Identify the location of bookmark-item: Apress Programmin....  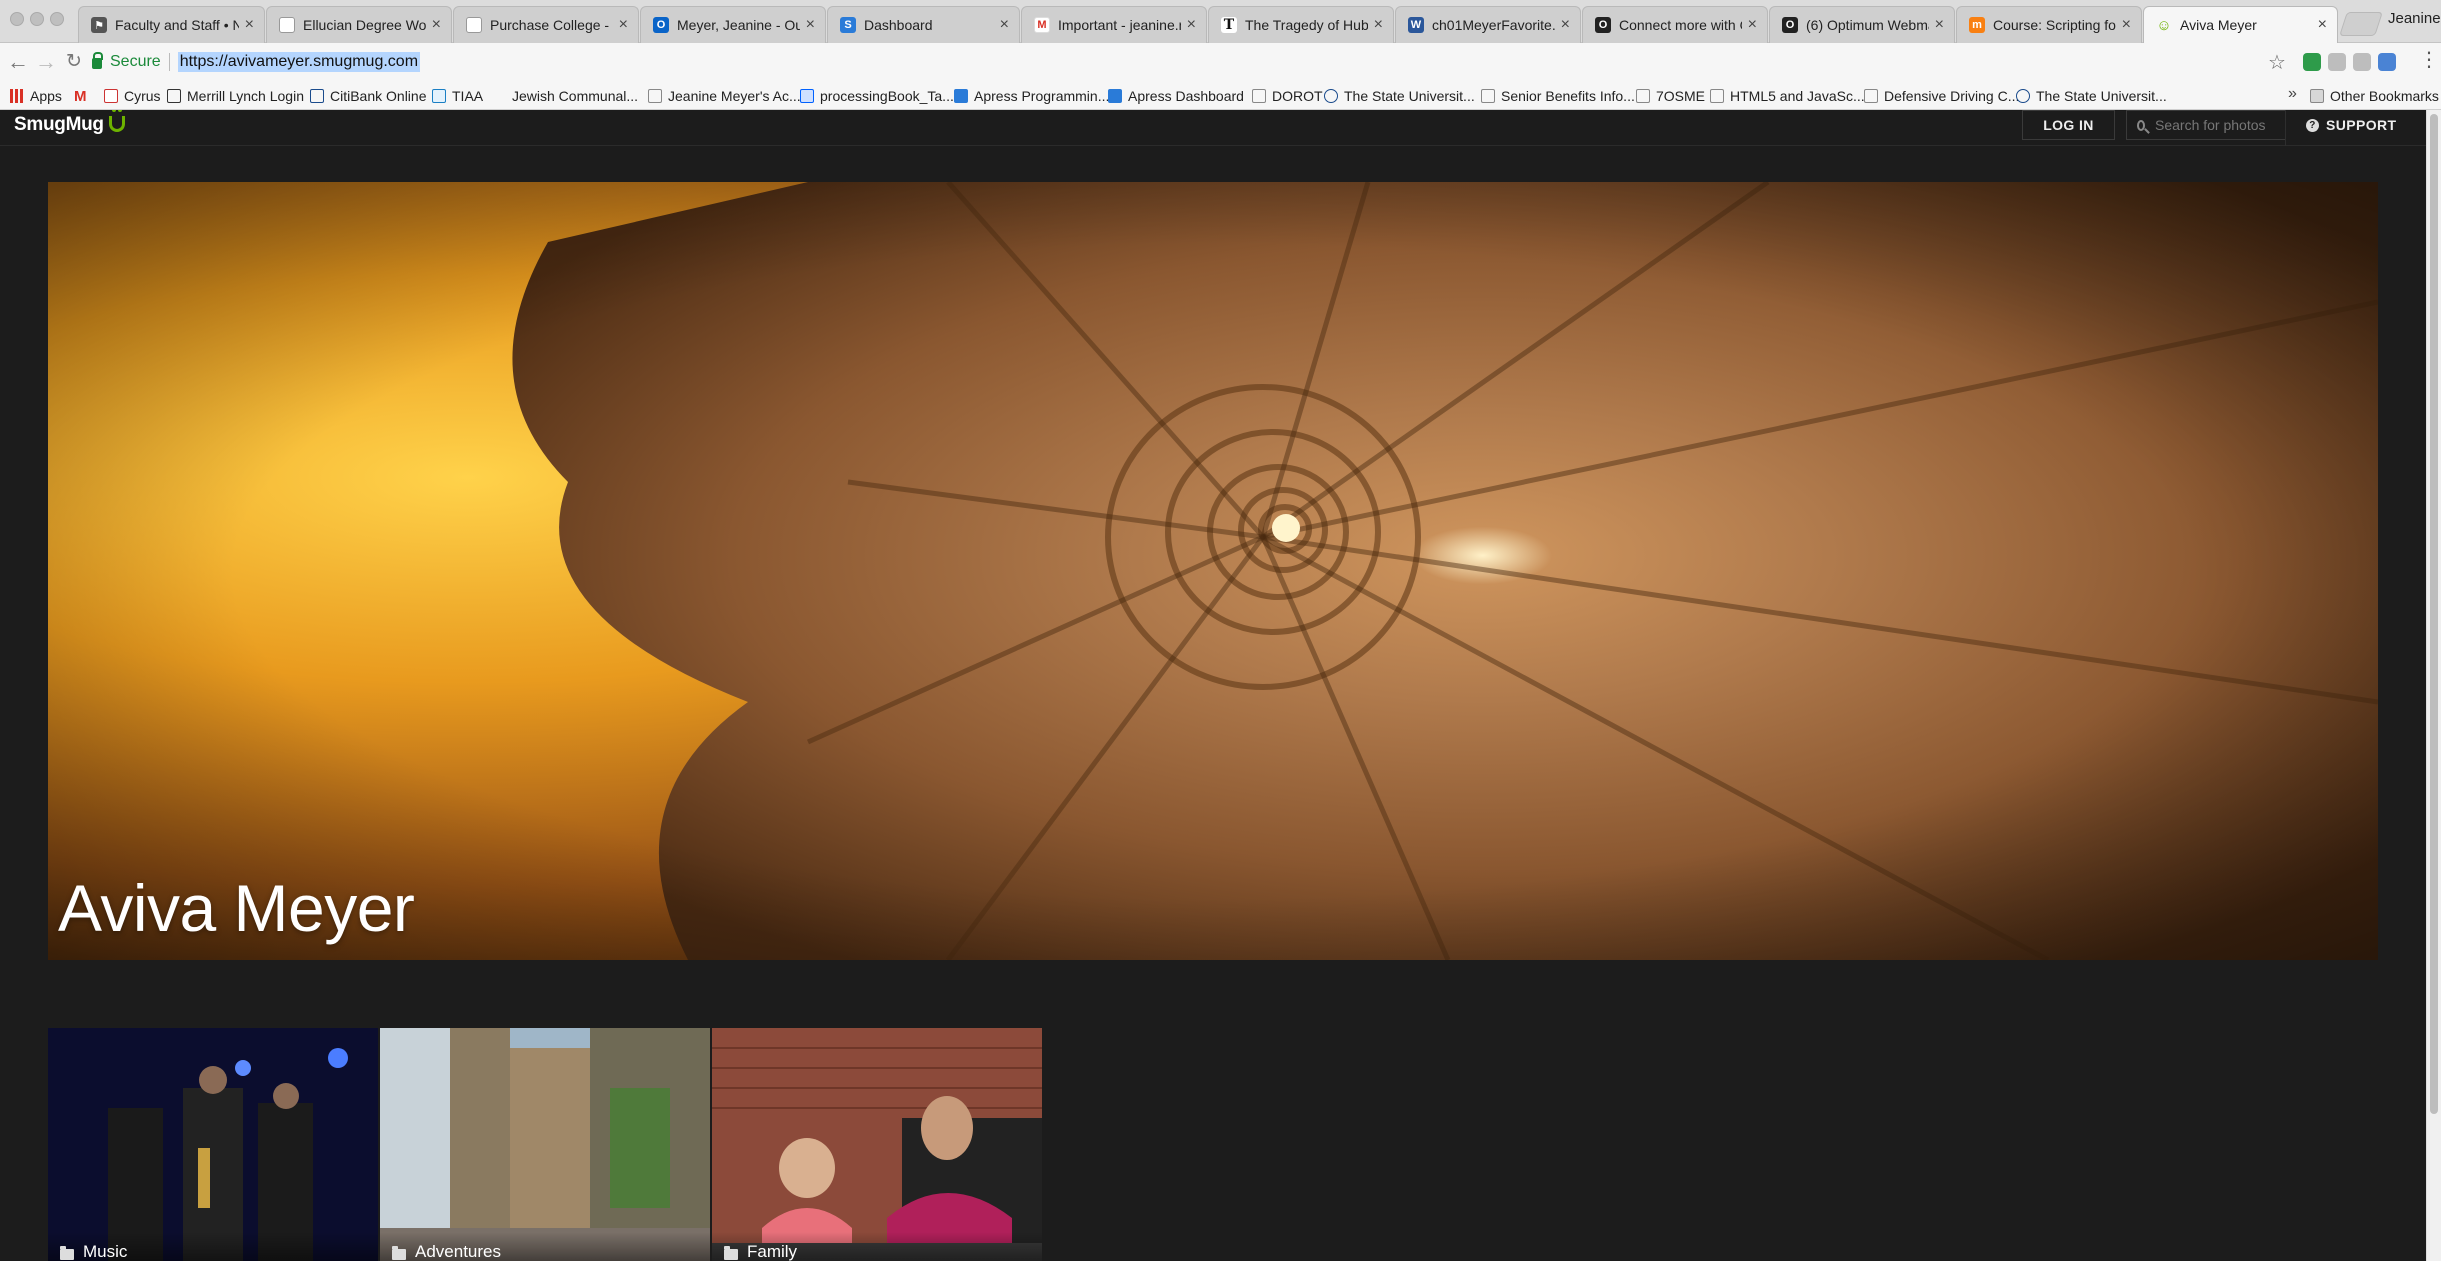
(1031, 96).